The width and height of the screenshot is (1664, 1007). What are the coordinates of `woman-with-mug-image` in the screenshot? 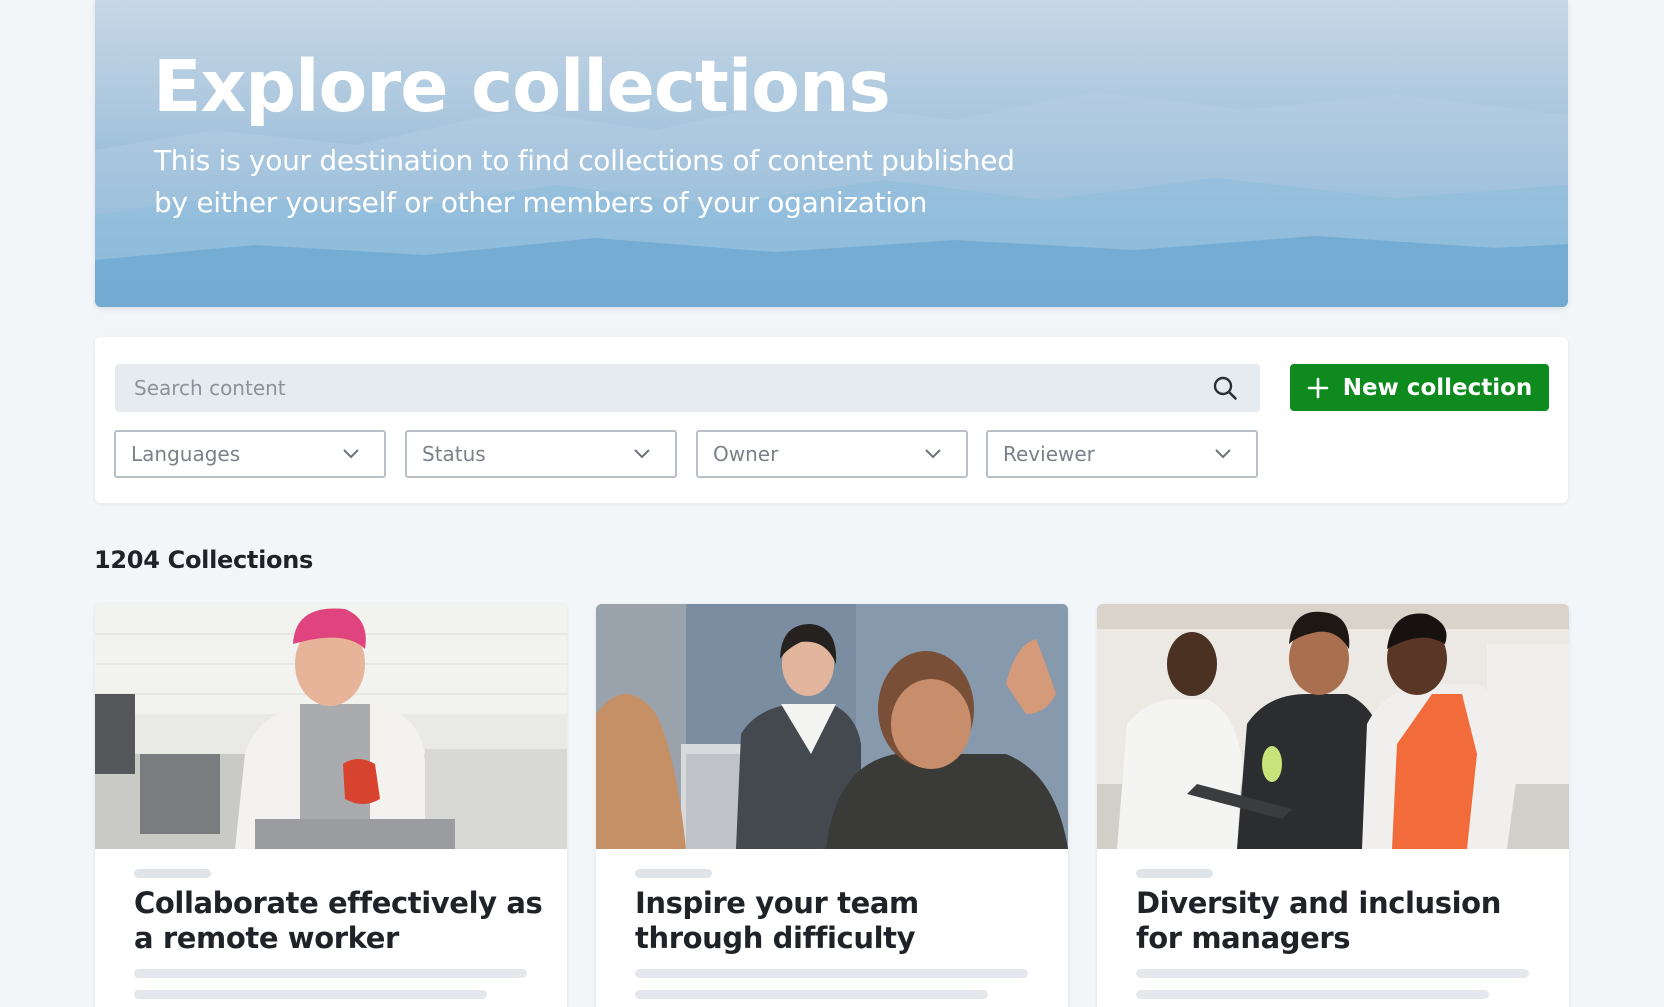 It's located at (331, 726).